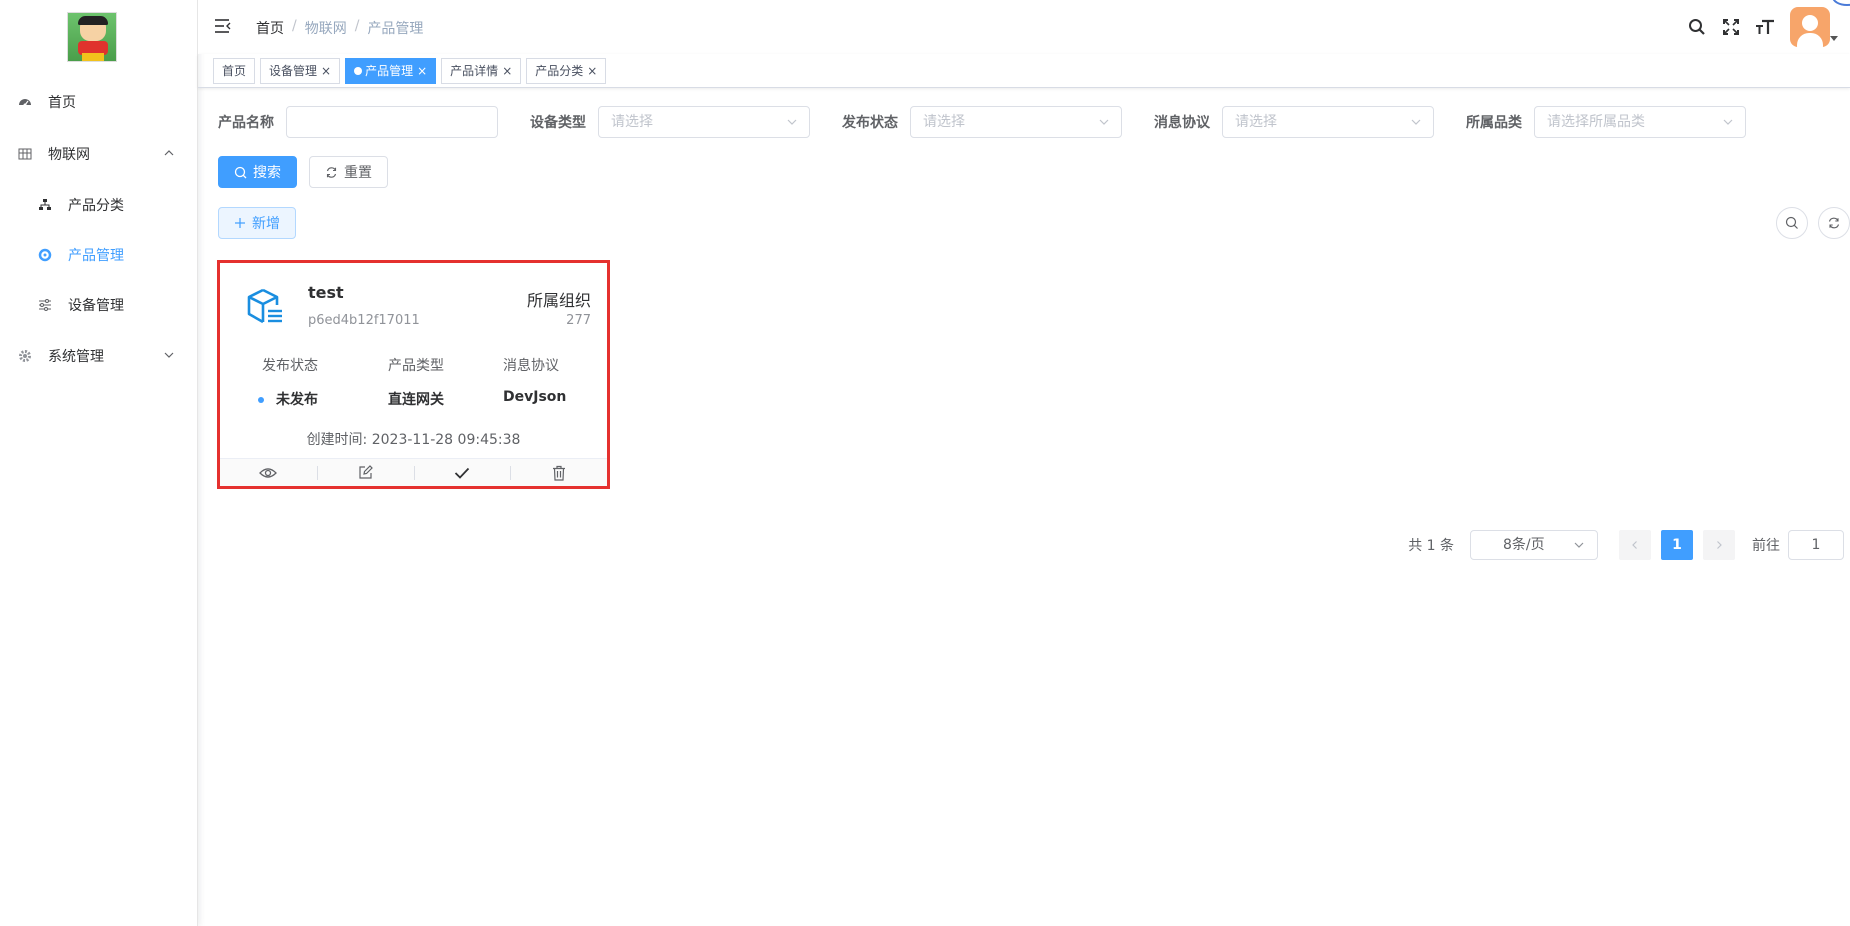 The width and height of the screenshot is (1850, 926). Describe the element at coordinates (1524, 545) in the screenshot. I see `page-size-value: 8条/页` at that location.